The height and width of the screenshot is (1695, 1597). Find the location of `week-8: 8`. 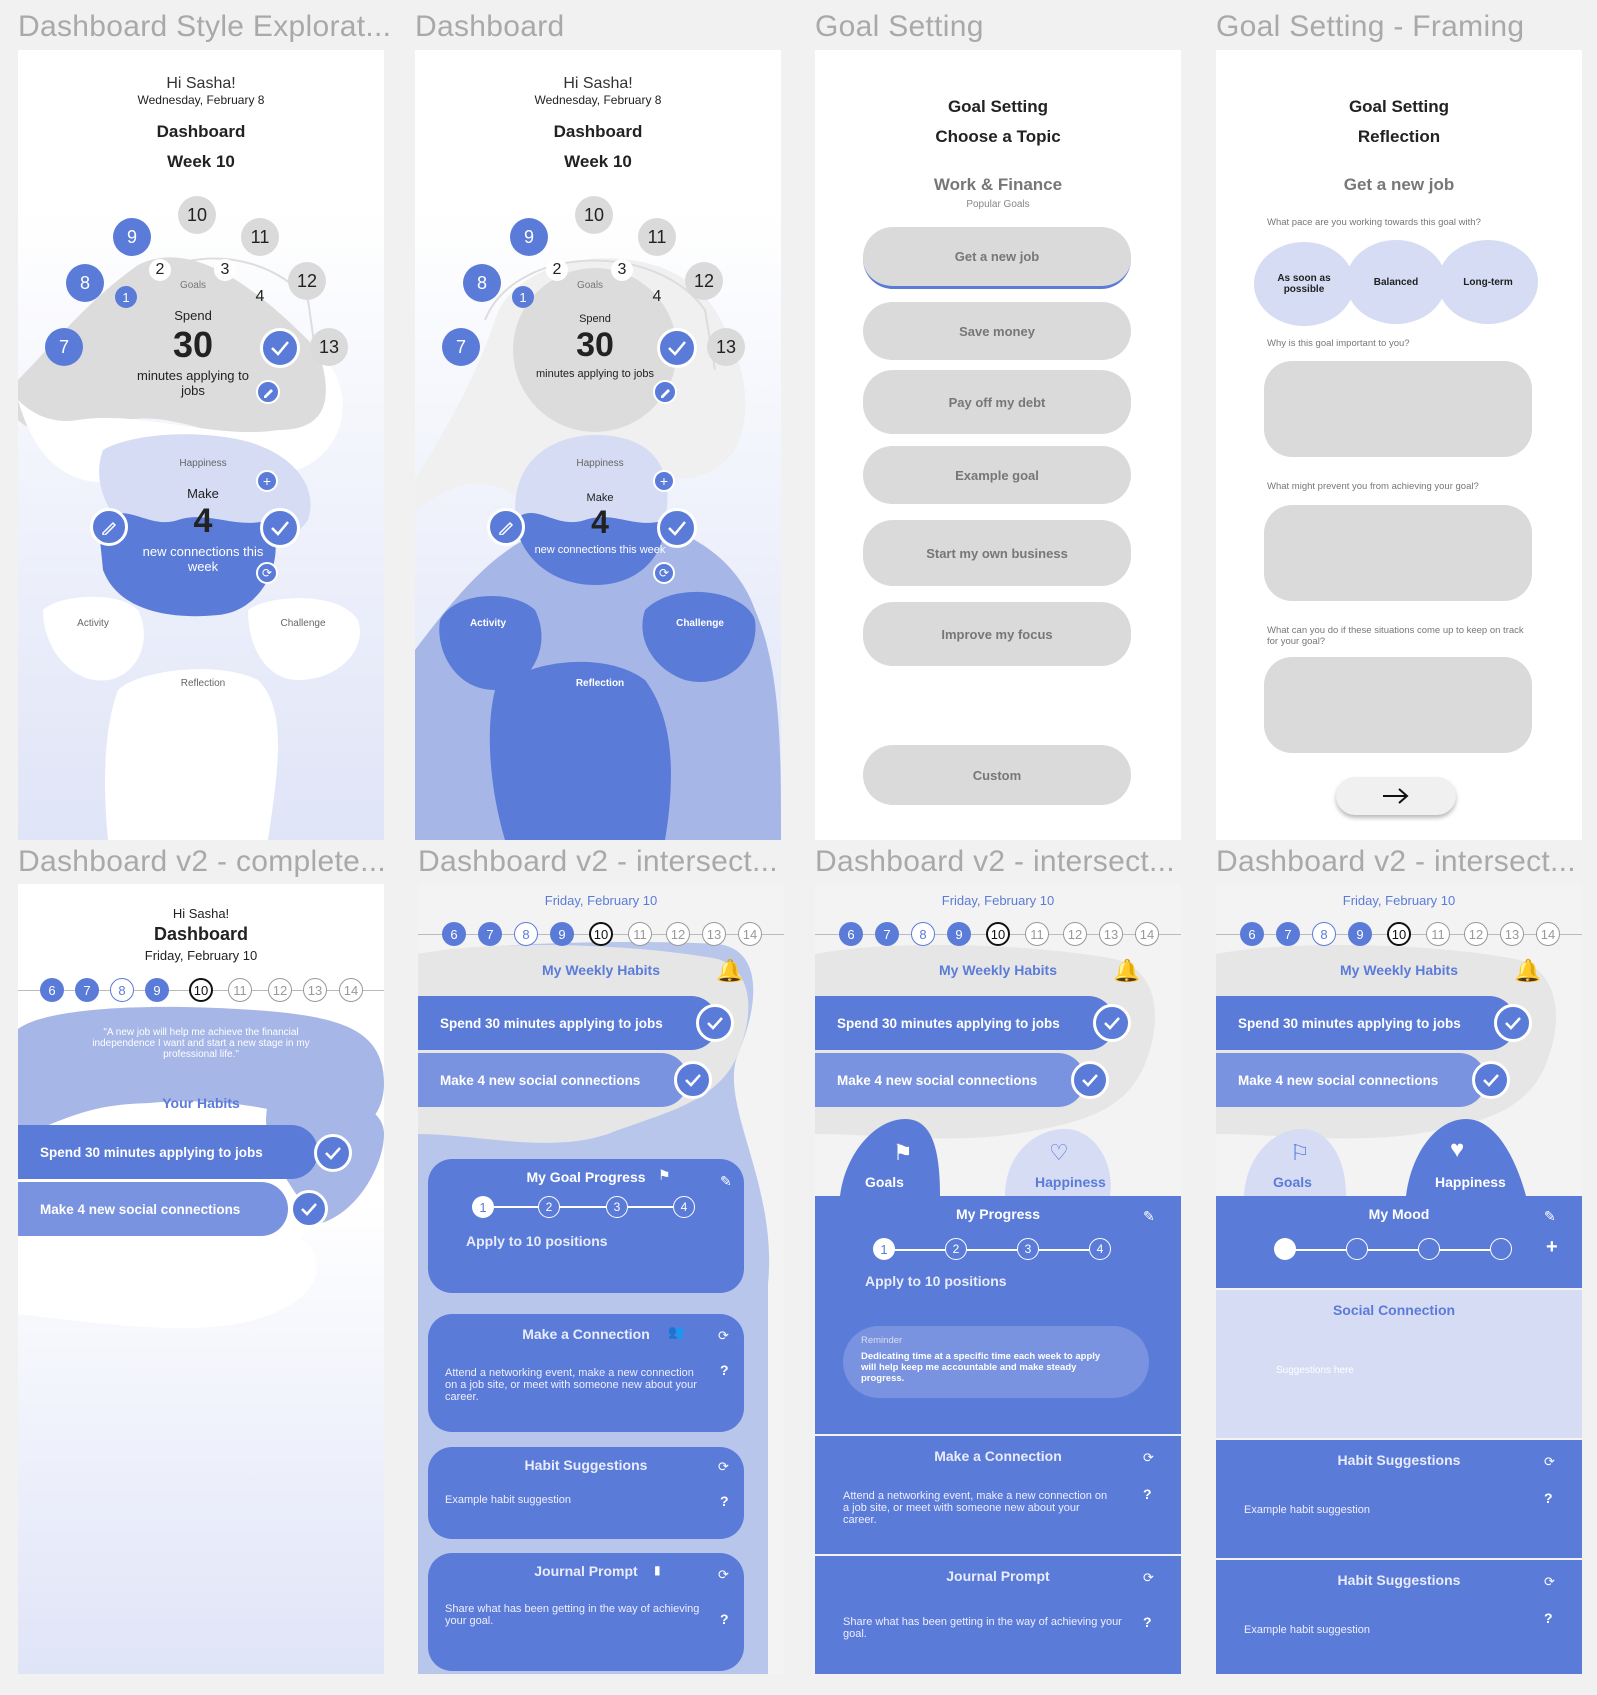

week-8: 8 is located at coordinates (85, 283).